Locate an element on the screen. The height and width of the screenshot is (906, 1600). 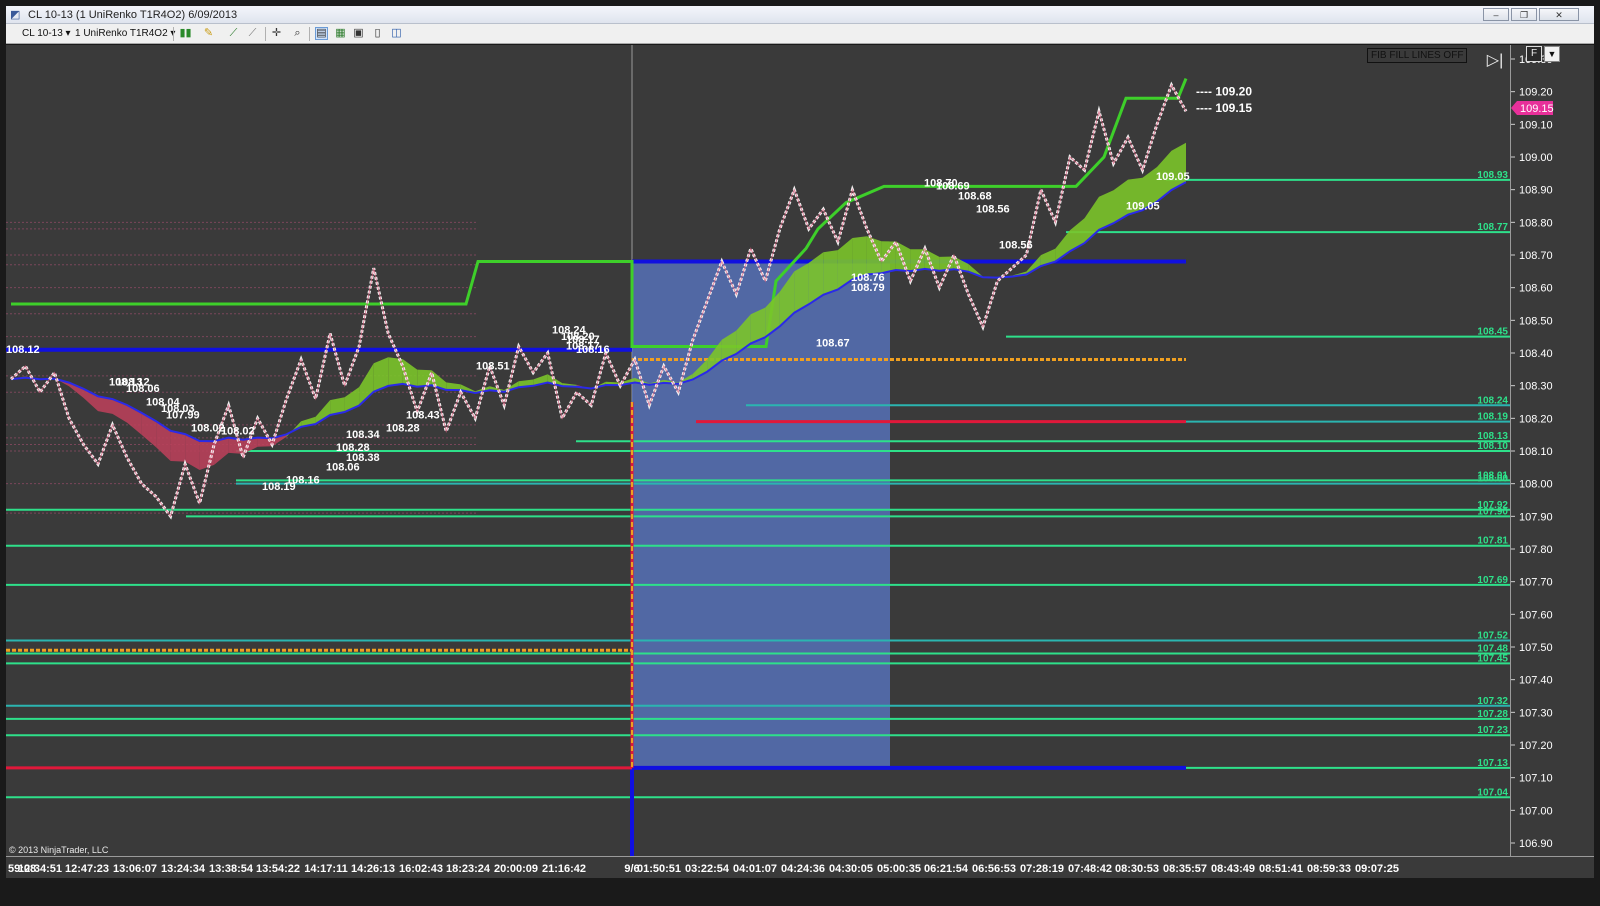
zoom-icon: ⌕ is located at coordinates (297, 33).